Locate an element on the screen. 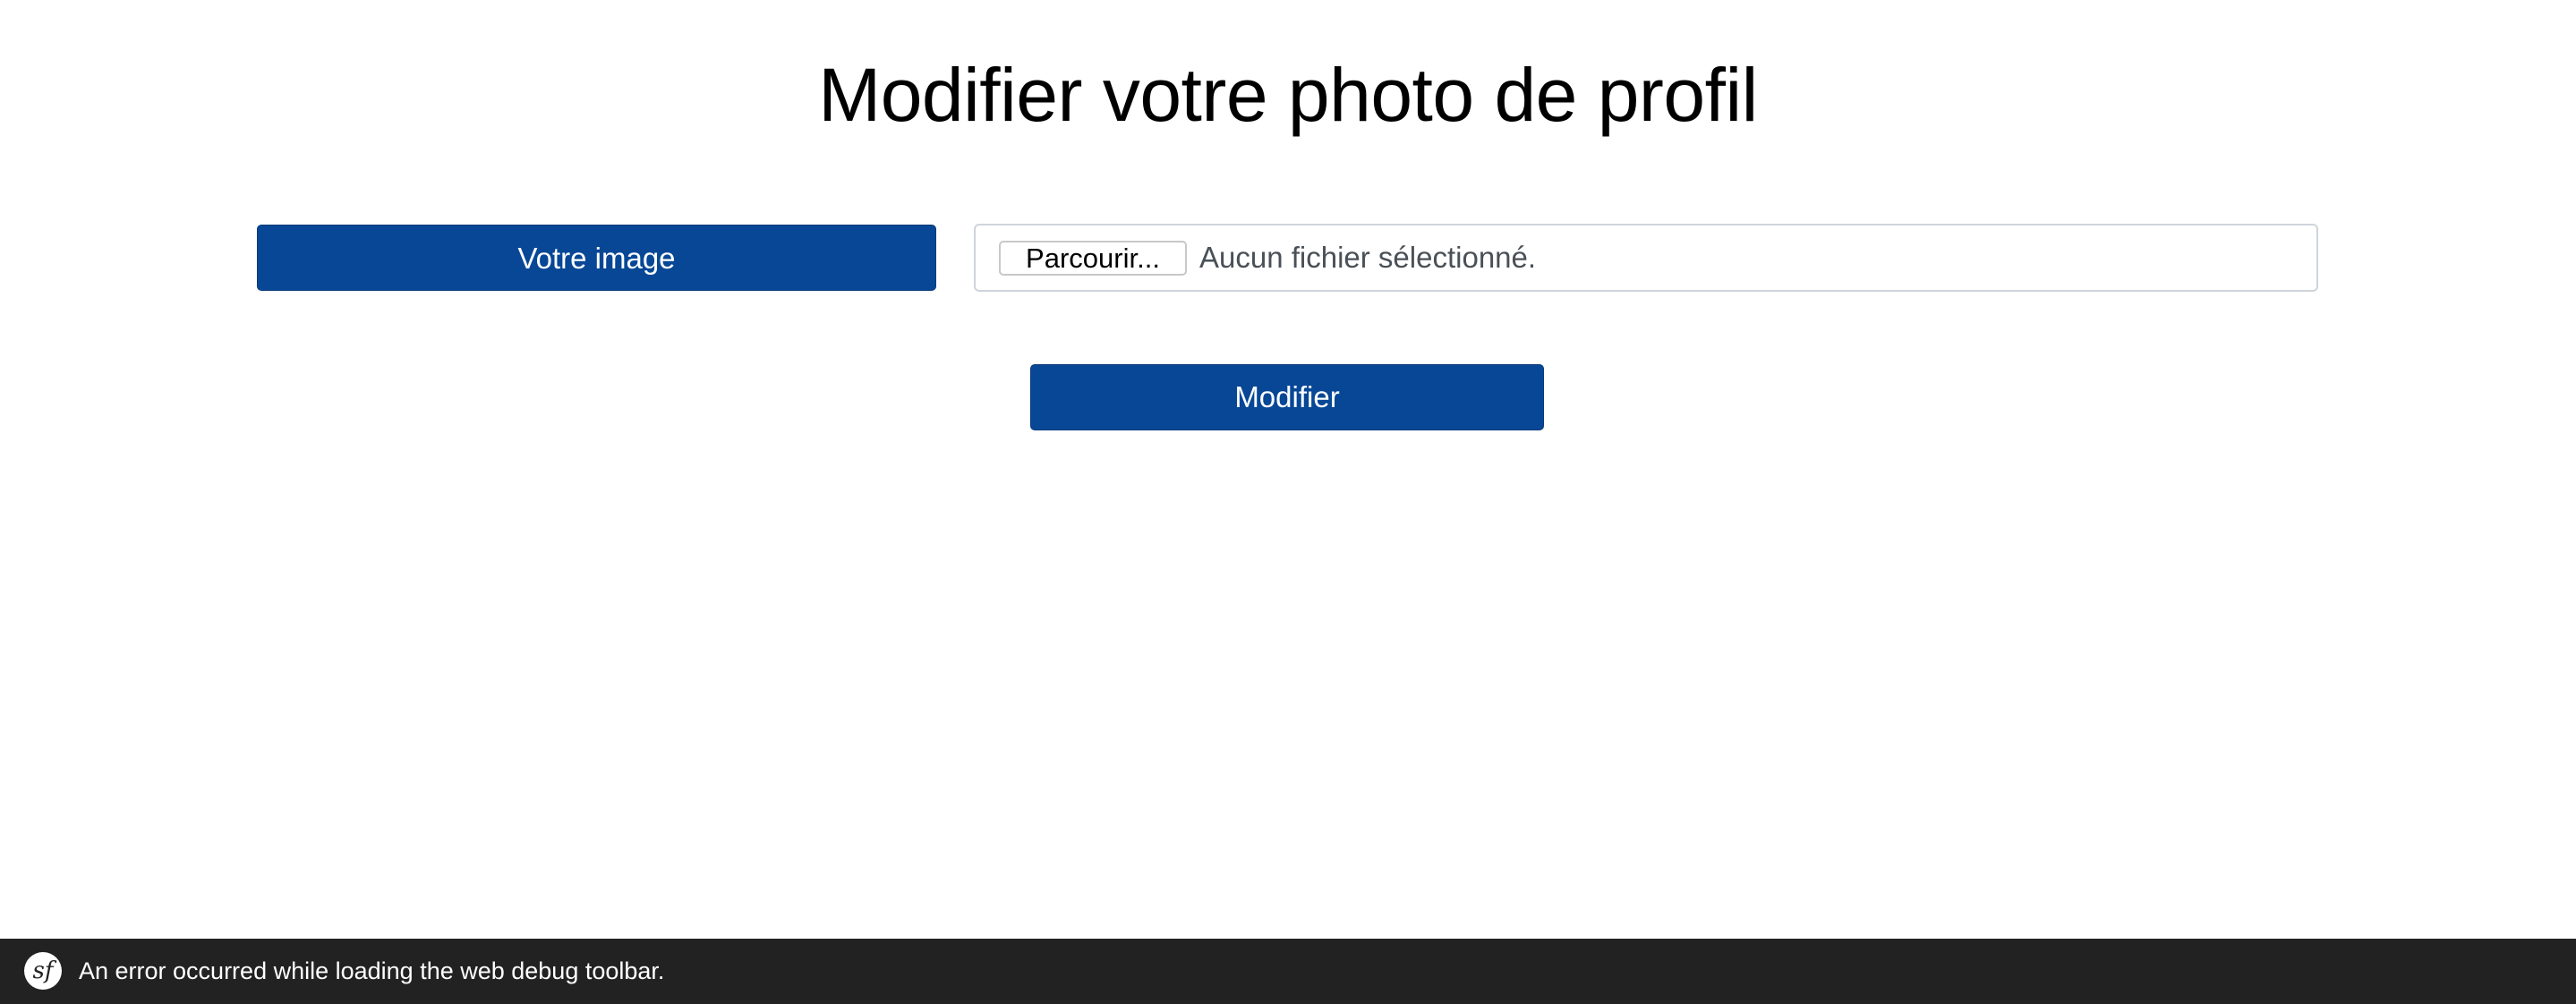  file-status-text: Aucun fichier sélectionné. is located at coordinates (1368, 257).